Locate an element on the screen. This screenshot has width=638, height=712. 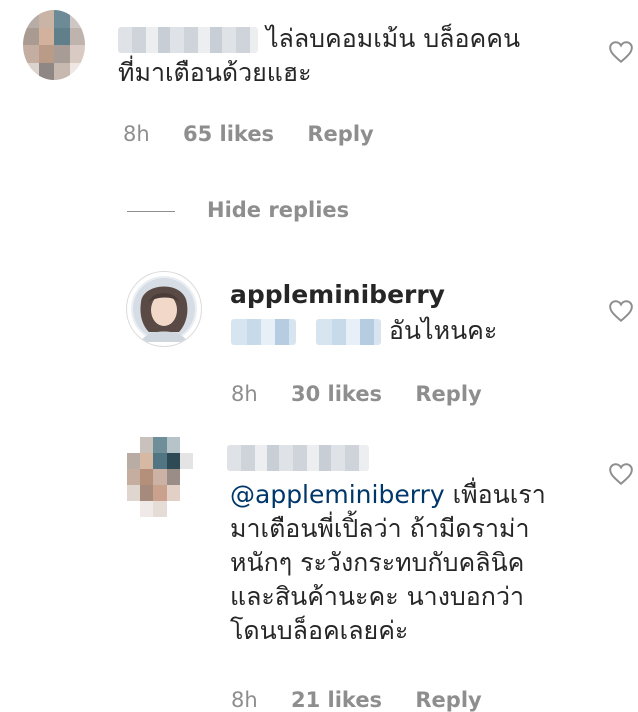
reply-text: อันไหนคะ is located at coordinates (411, 331).